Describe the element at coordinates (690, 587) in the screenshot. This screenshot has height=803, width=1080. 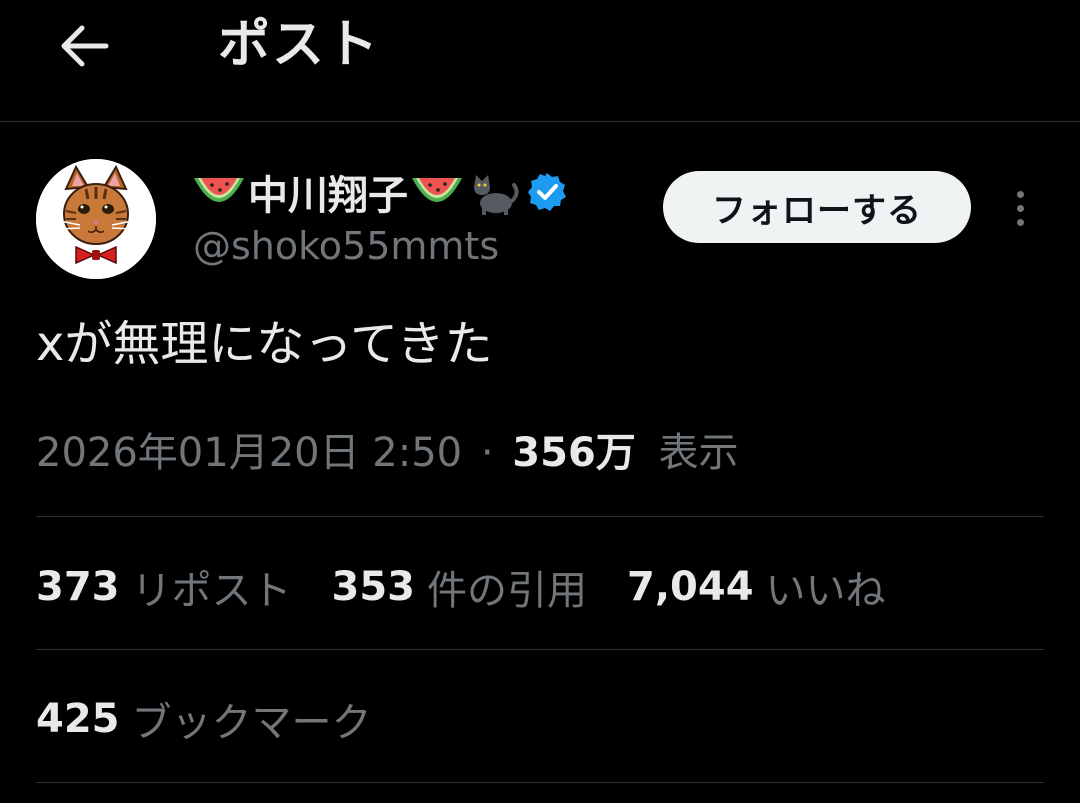
I see `likes-count: 7,044` at that location.